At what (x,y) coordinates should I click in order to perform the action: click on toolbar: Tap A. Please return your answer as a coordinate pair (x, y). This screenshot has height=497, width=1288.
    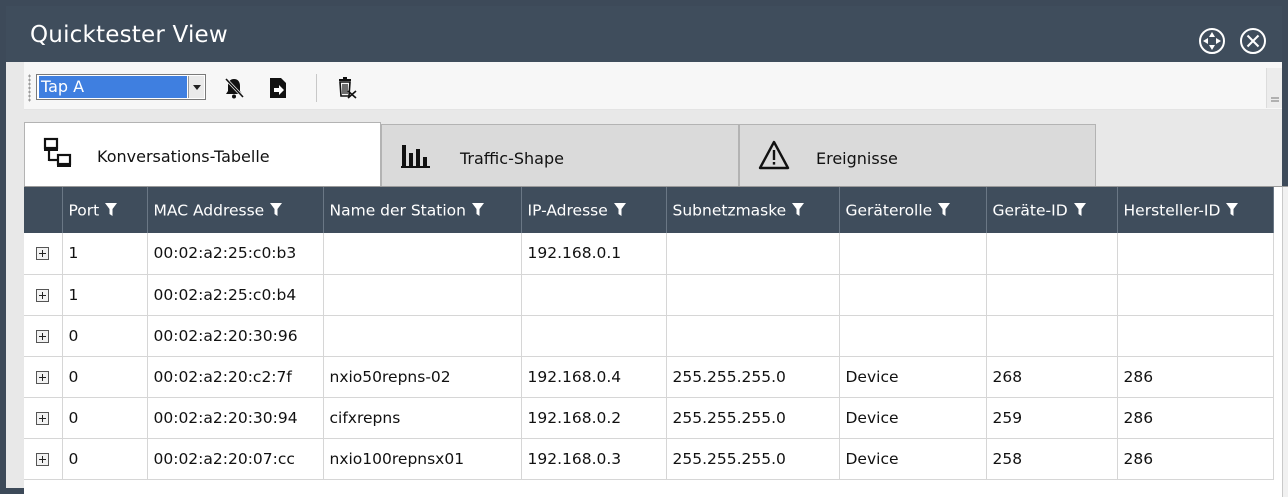
    Looking at the image, I should click on (653, 86).